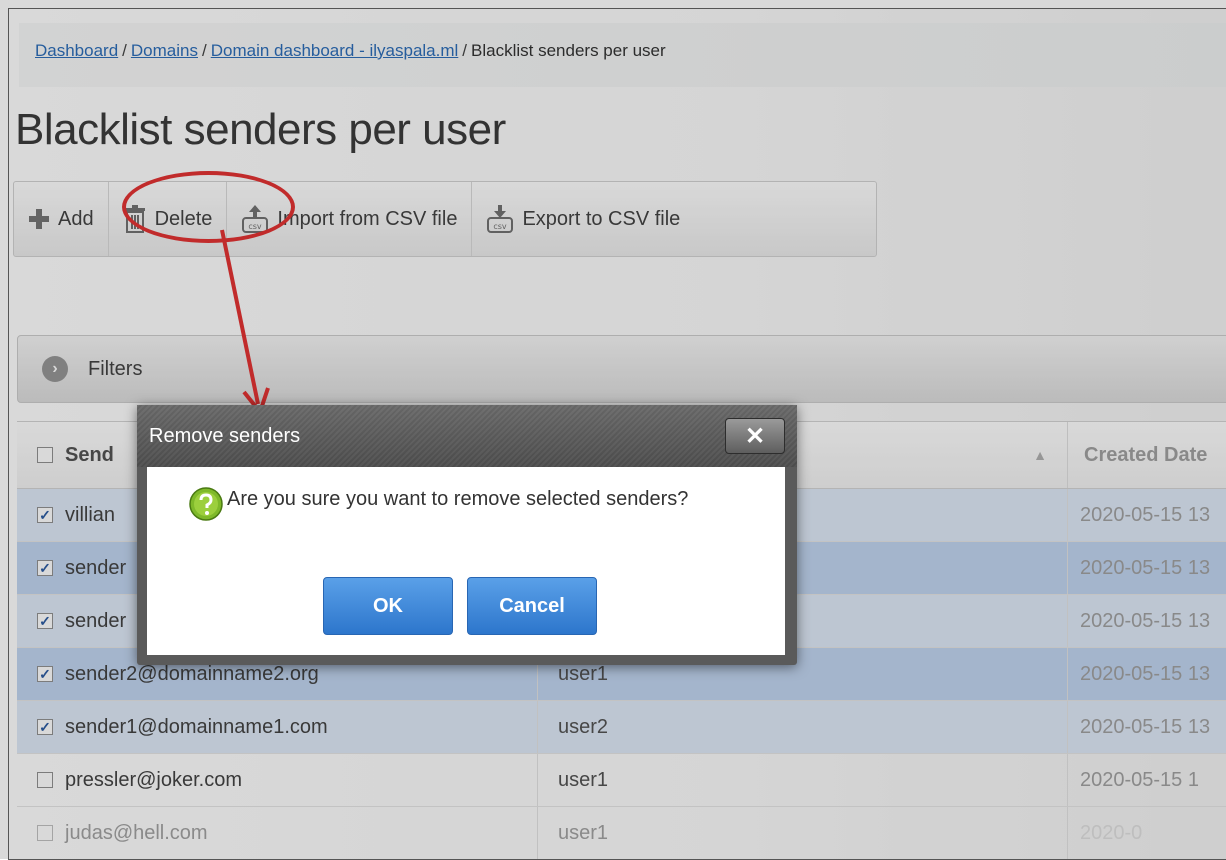 This screenshot has width=1226, height=860. I want to click on export-csv-label: Export to CSV file, so click(601, 218).